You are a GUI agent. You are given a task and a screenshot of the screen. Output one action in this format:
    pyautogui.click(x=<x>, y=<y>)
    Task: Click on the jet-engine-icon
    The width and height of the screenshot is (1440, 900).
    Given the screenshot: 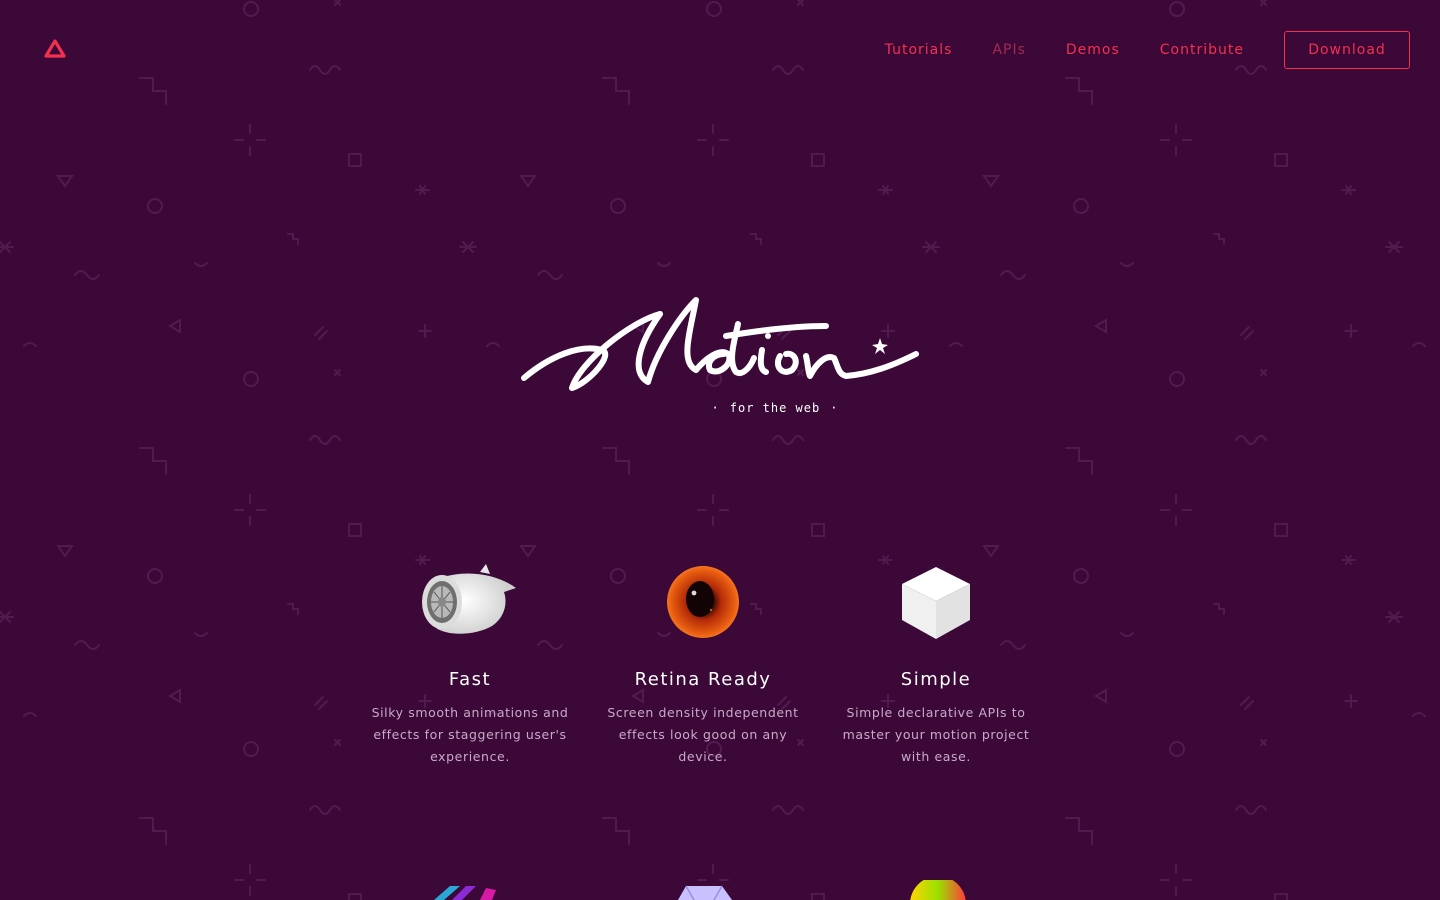 What is the action you would take?
    pyautogui.click(x=469, y=599)
    